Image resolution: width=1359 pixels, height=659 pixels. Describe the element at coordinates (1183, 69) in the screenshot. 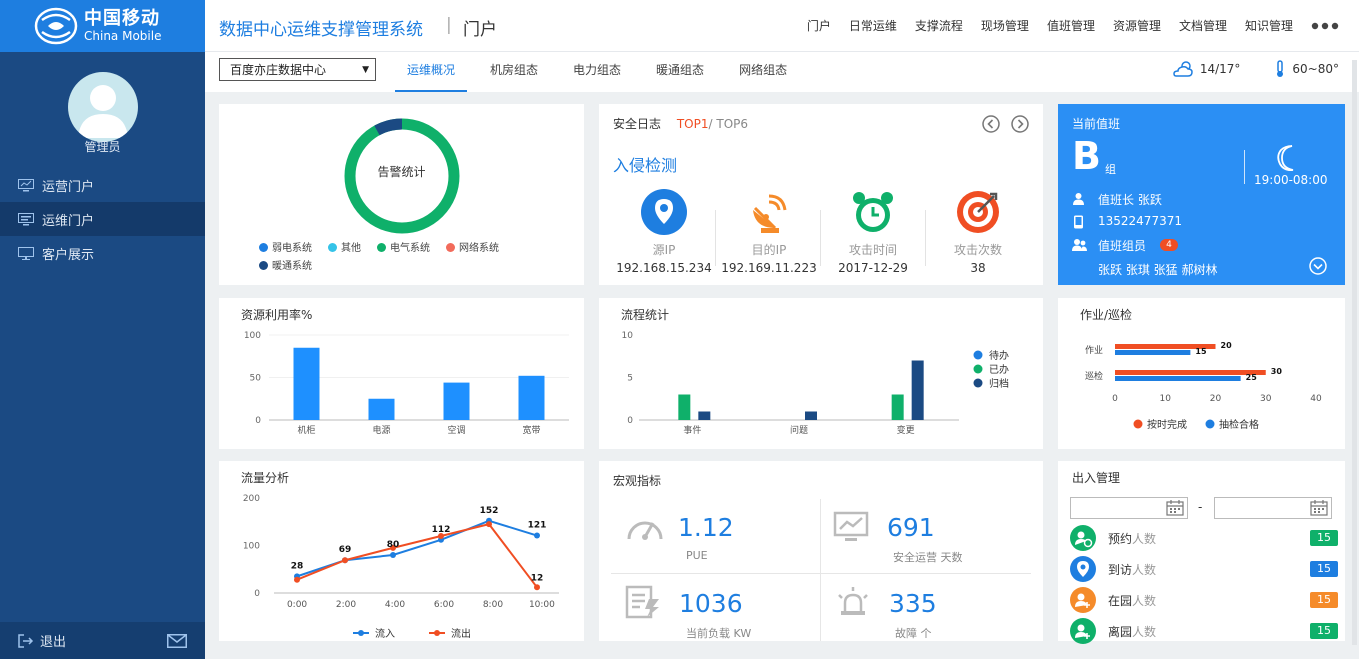

I see `weather-cloud-sun-icon` at that location.